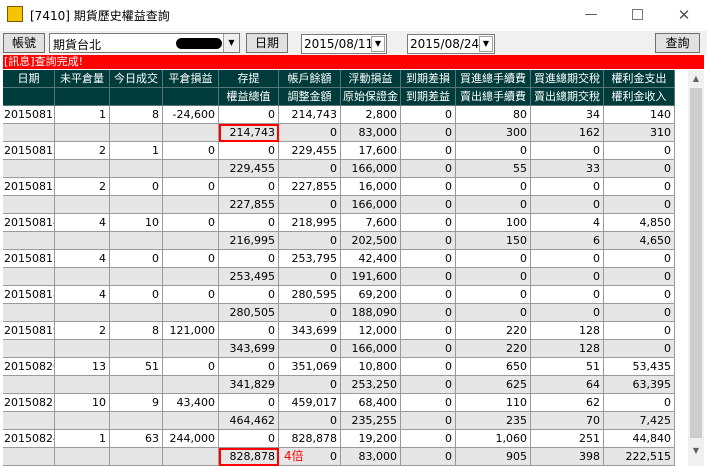 This screenshot has width=707, height=466. What do you see at coordinates (29, 295) in the screenshot?
I see `record-date: 20150818` at bounding box center [29, 295].